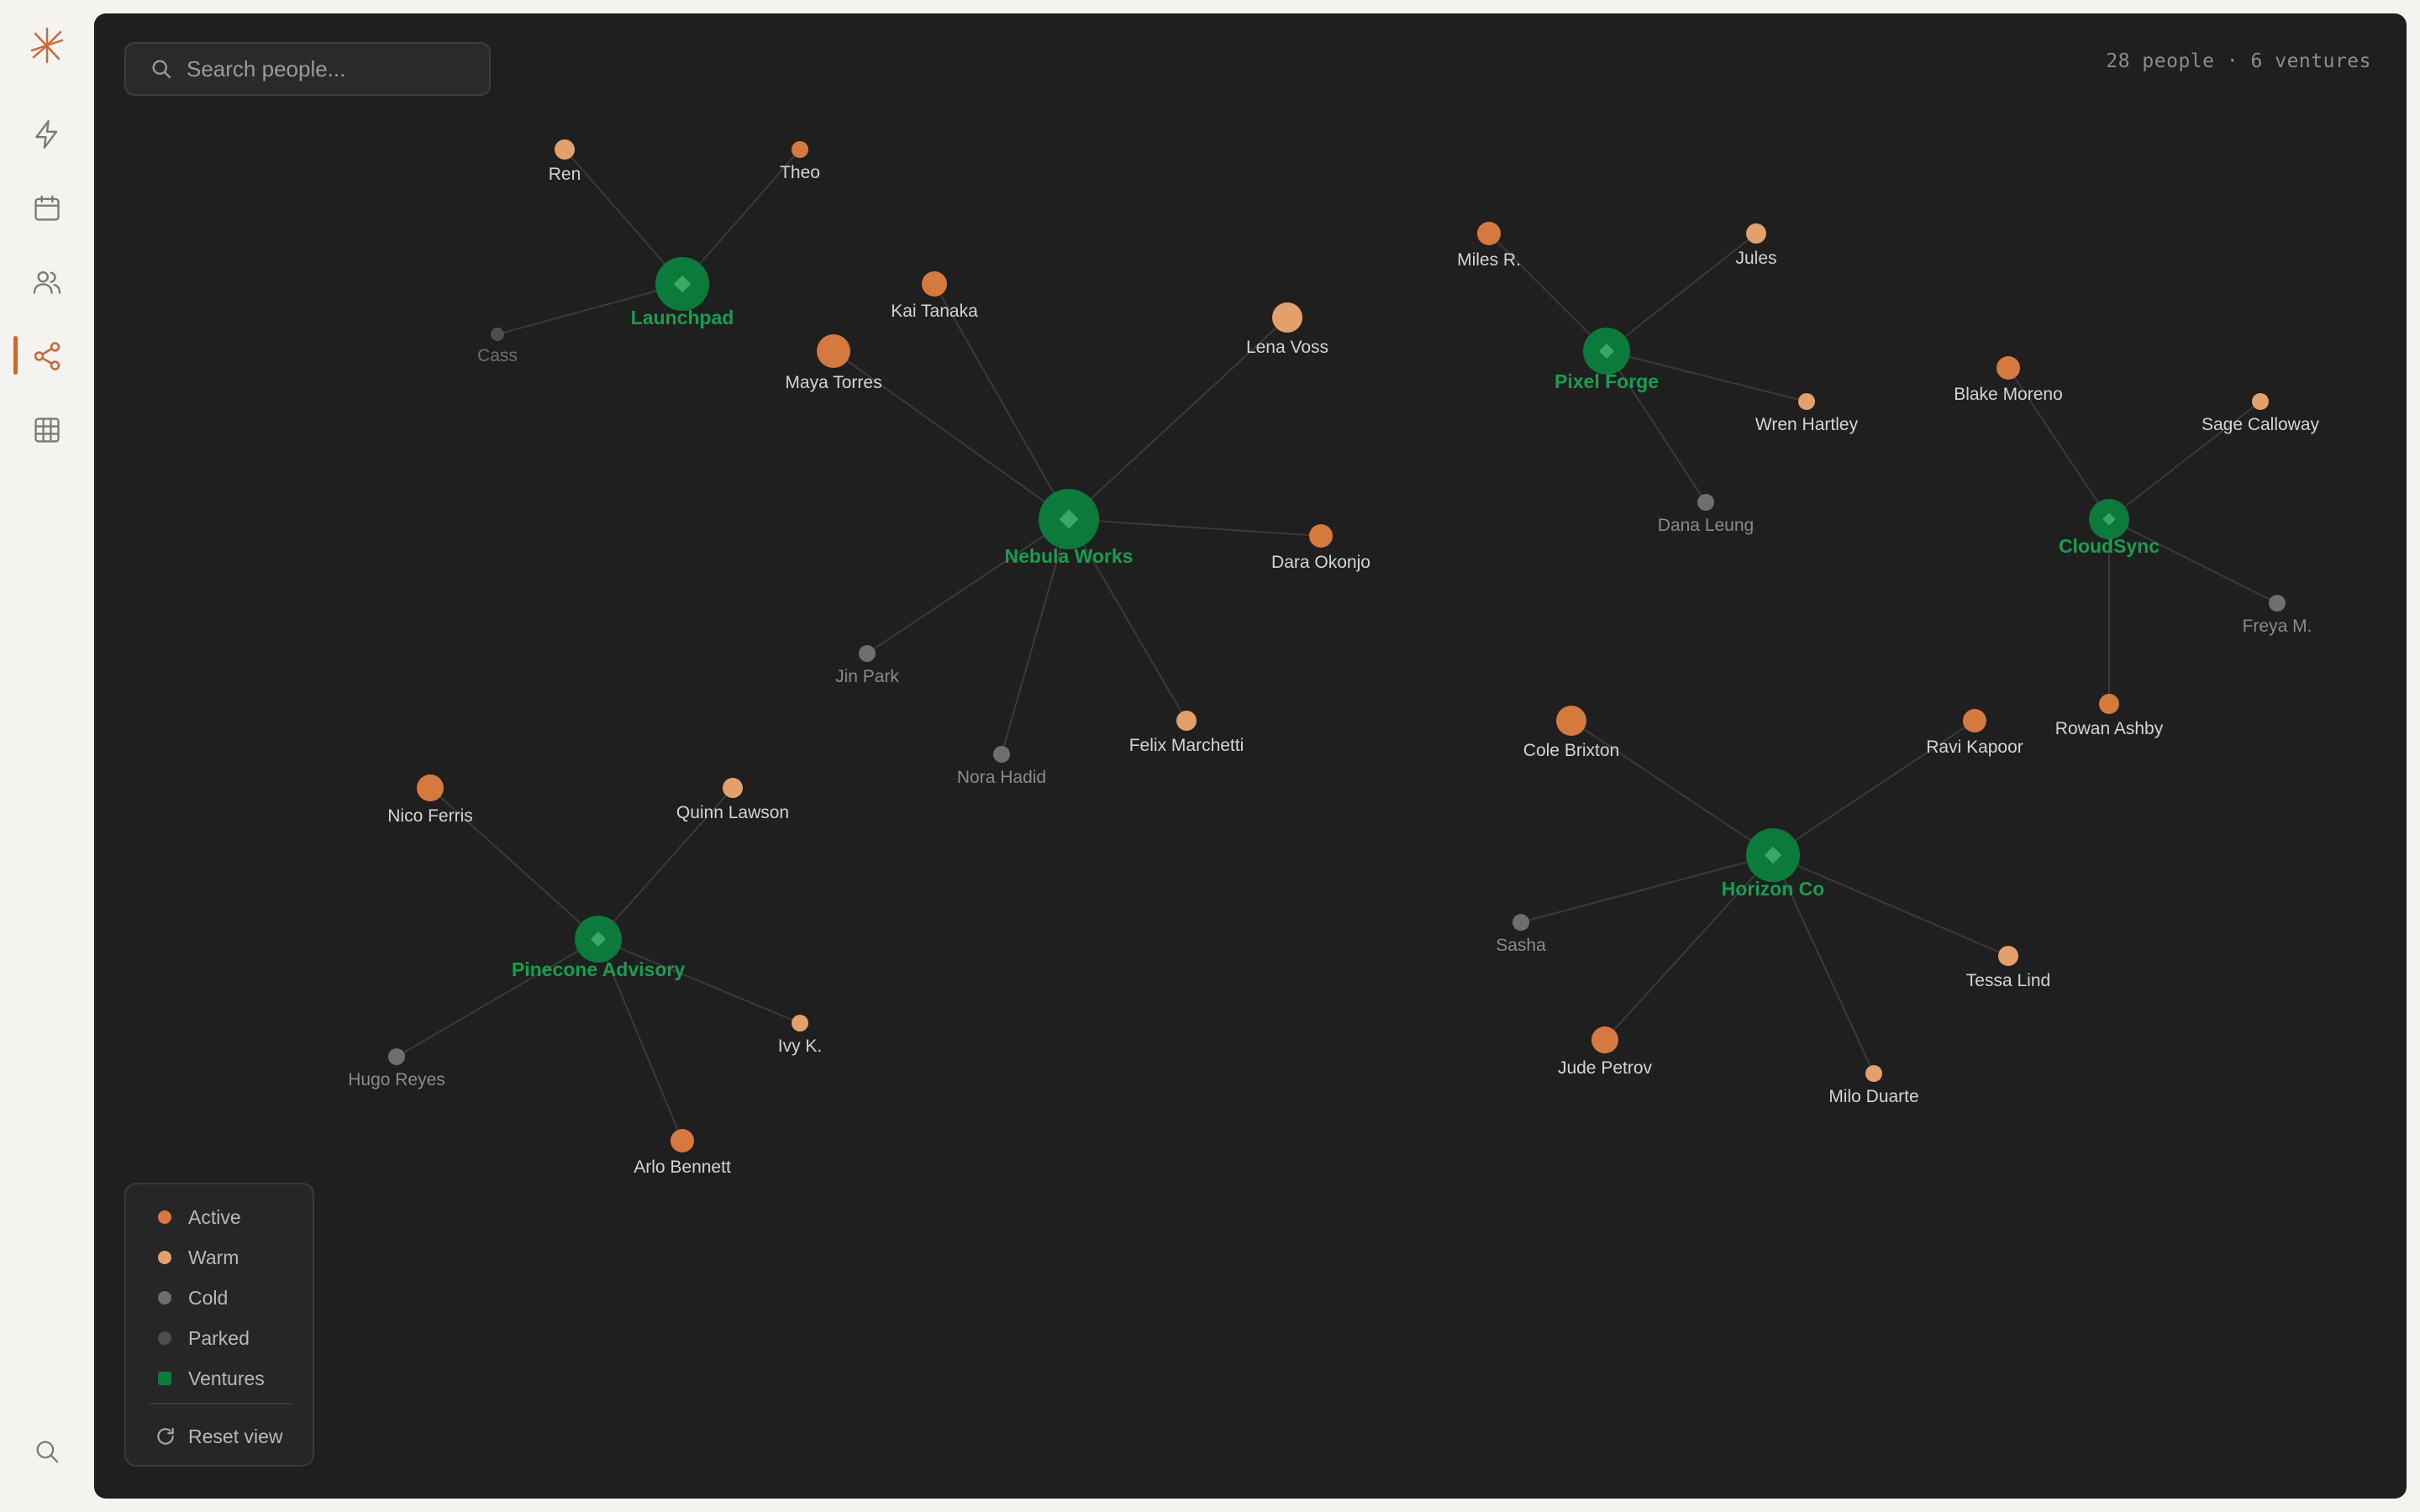 The image size is (2420, 1512). I want to click on person-node: Ivy K., so click(800, 1035).